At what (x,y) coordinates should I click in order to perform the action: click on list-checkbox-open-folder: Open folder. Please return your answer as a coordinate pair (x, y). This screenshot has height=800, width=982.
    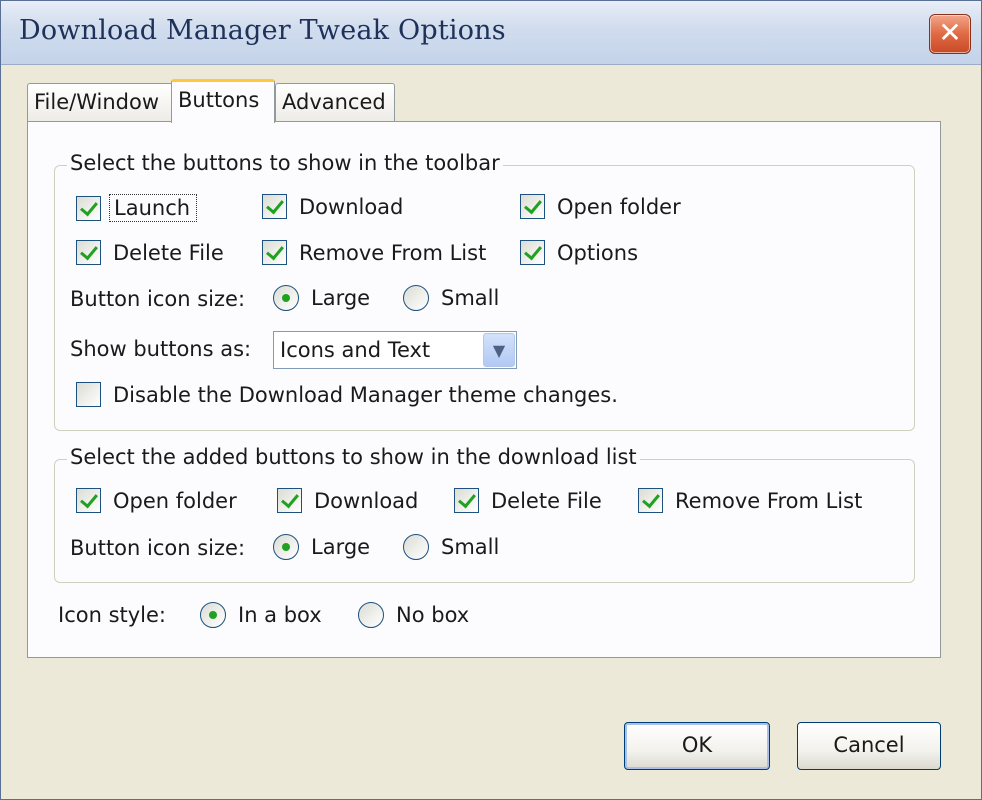
    Looking at the image, I should click on (156, 500).